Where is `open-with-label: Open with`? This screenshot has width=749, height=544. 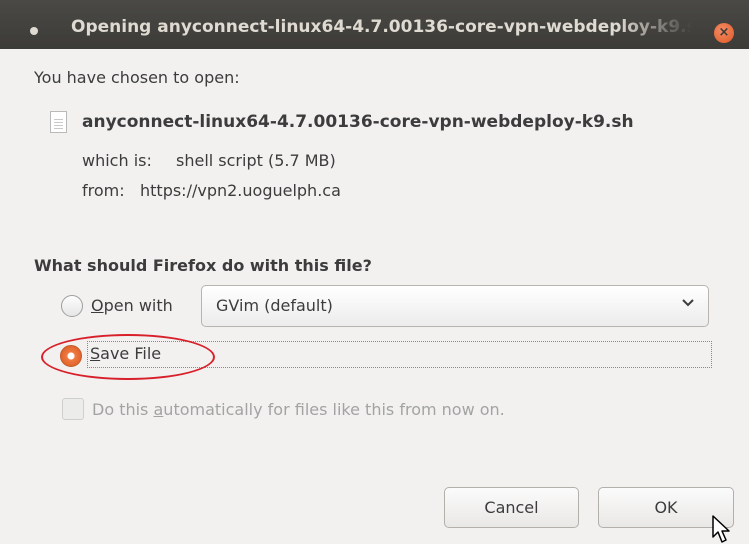
open-with-label: Open with is located at coordinates (132, 305).